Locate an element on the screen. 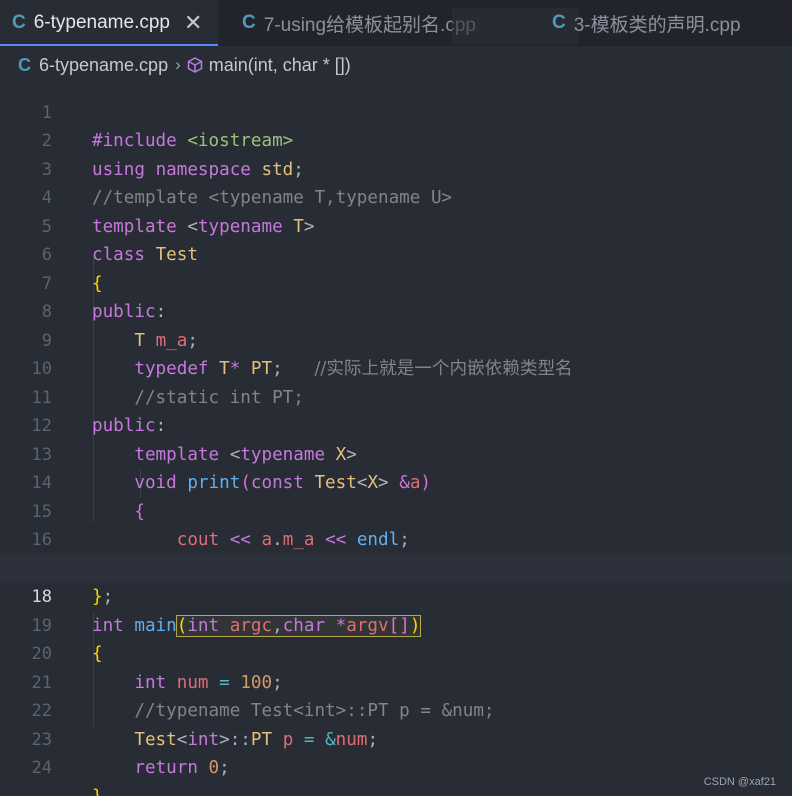  code-line-18-current: 18 int main(int argc,char *argv[]) is located at coordinates (396, 595).